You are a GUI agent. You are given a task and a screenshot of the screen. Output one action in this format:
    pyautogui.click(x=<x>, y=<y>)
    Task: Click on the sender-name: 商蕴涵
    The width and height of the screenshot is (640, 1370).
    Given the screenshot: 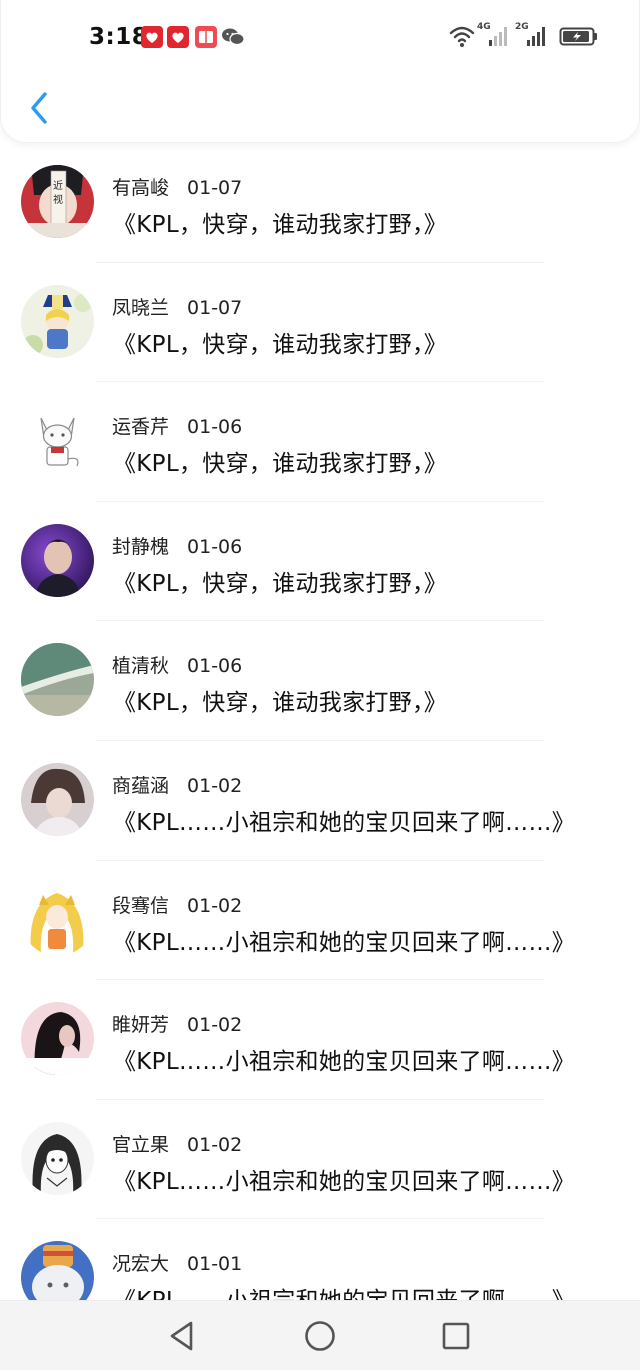 What is the action you would take?
    pyautogui.click(x=141, y=785)
    